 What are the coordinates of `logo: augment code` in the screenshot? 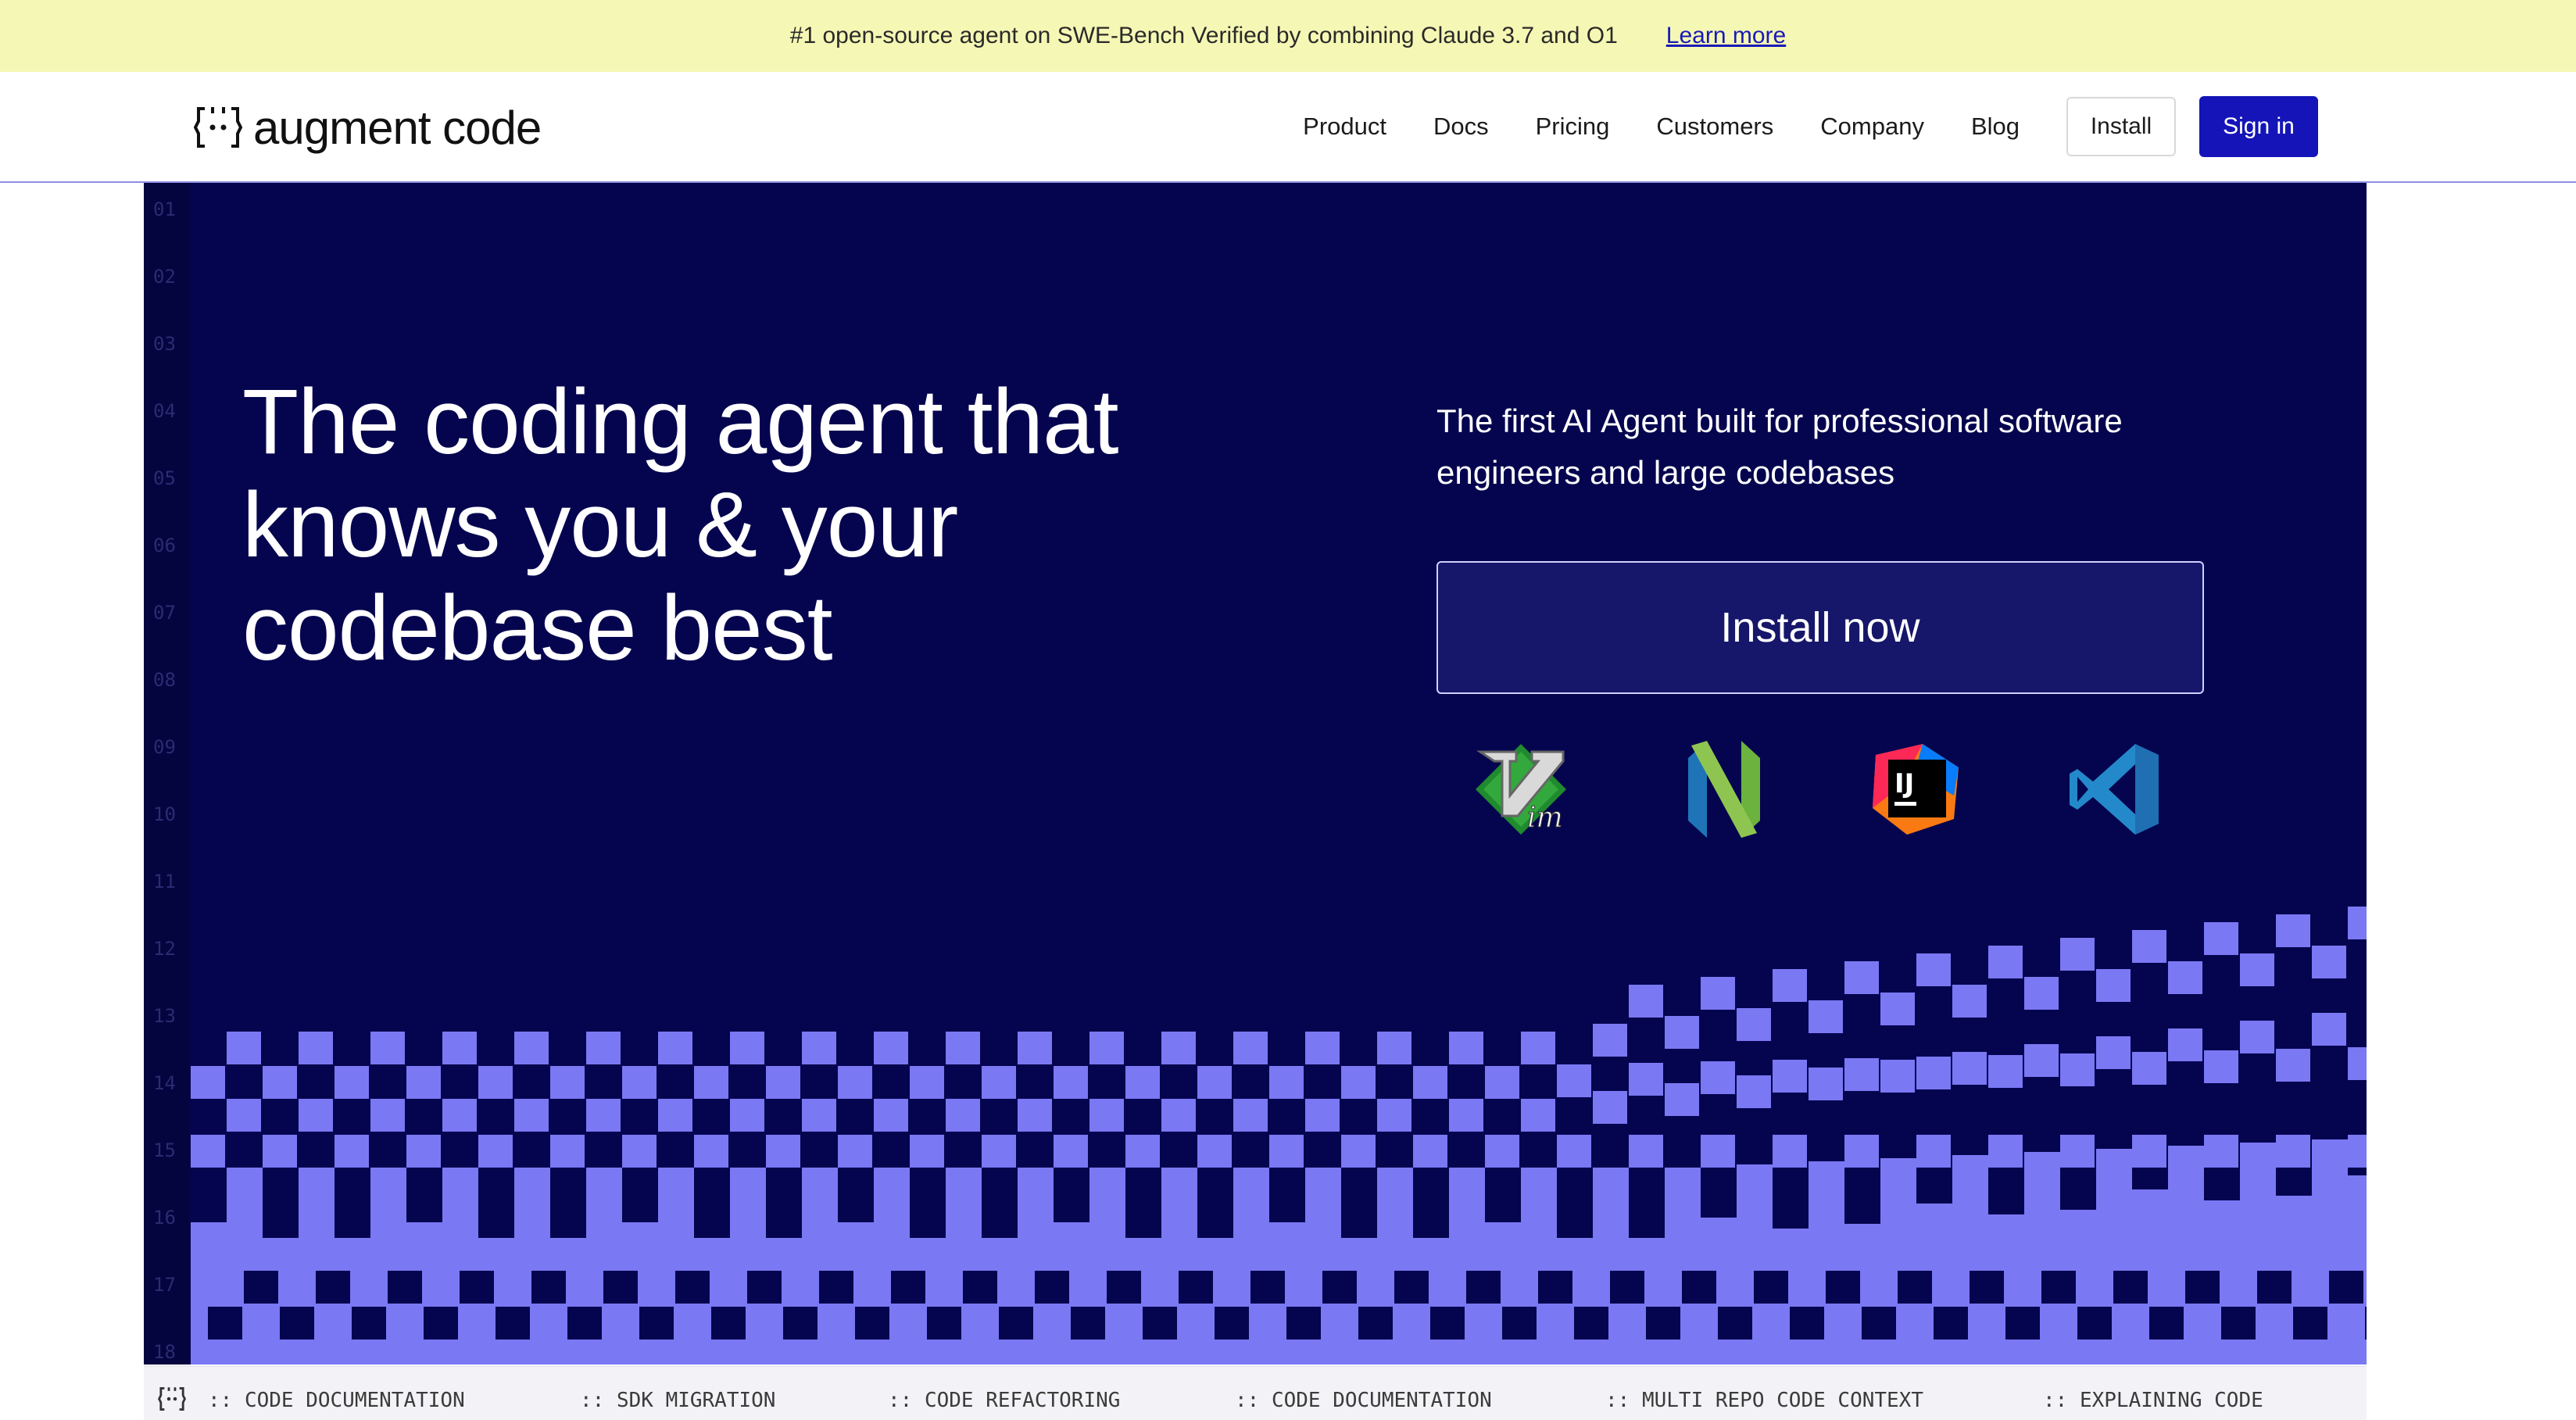 It's located at (368, 127).